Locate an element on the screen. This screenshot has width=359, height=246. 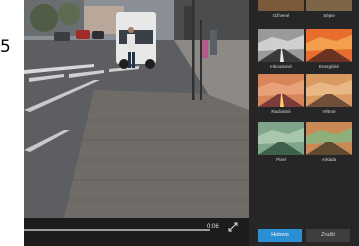
filter-label-vivid: Ožívené is located at coordinates (281, 15).